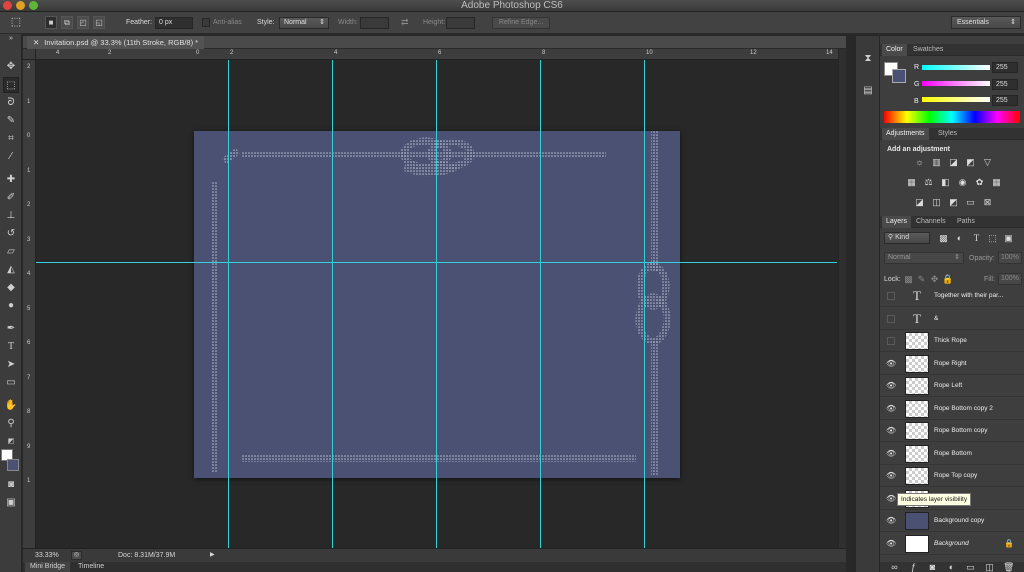 Image resolution: width=1024 pixels, height=572 pixels. Describe the element at coordinates (76, 555) in the screenshot. I see `share-icon: ◎` at that location.